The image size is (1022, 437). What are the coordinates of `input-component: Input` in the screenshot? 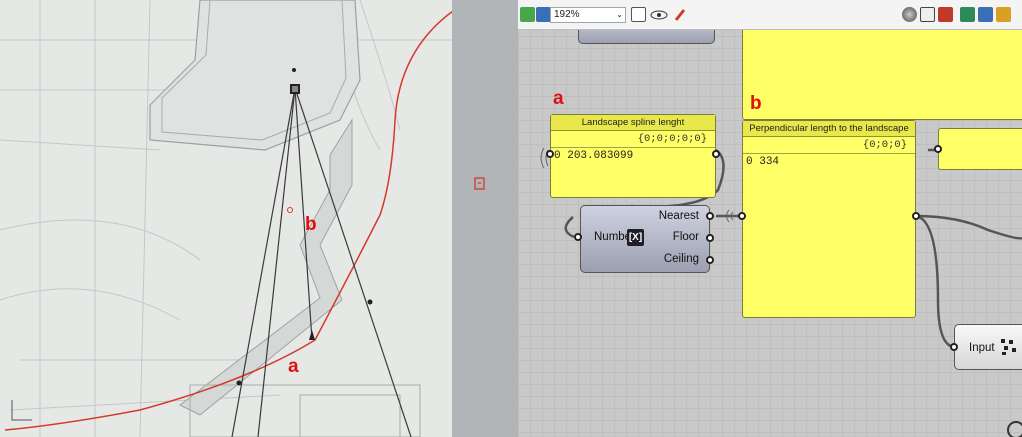 It's located at (988, 347).